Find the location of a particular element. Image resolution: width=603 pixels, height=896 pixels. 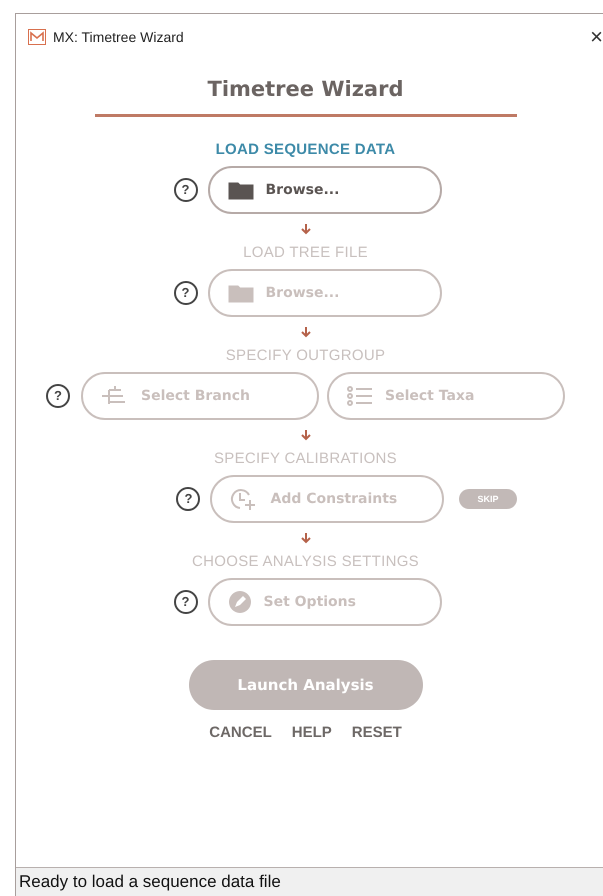

wizard-heading: Timetree Wizard is located at coordinates (306, 89).